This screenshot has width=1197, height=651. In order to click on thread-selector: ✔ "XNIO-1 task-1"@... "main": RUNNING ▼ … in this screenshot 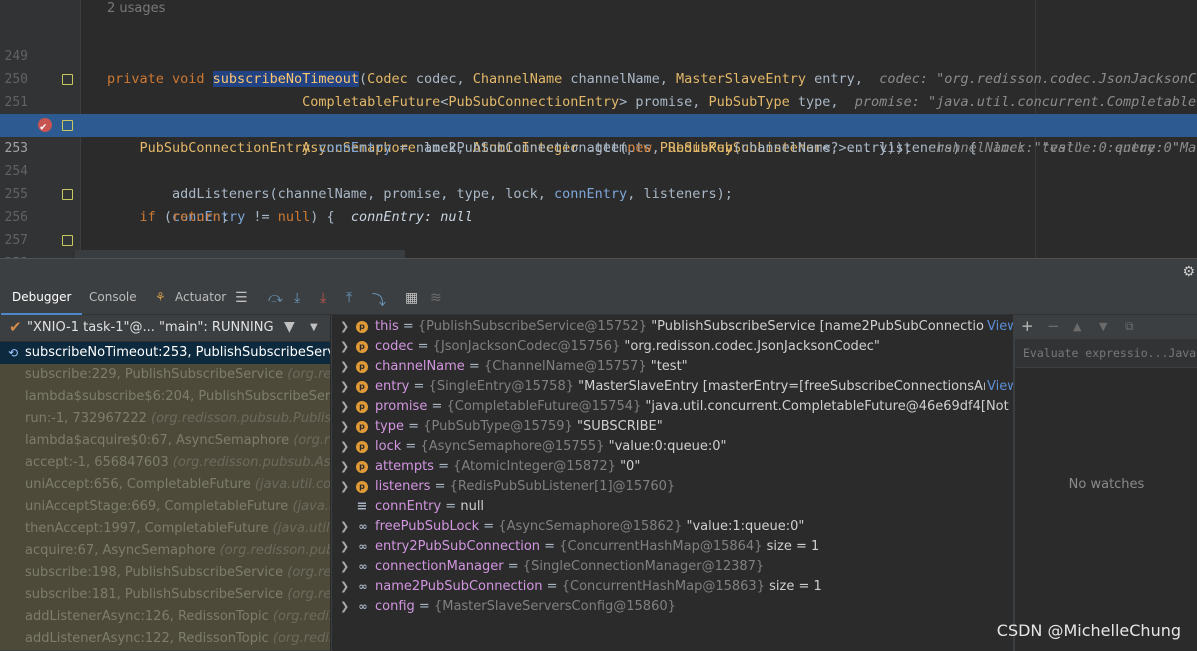, I will do `click(165, 328)`.